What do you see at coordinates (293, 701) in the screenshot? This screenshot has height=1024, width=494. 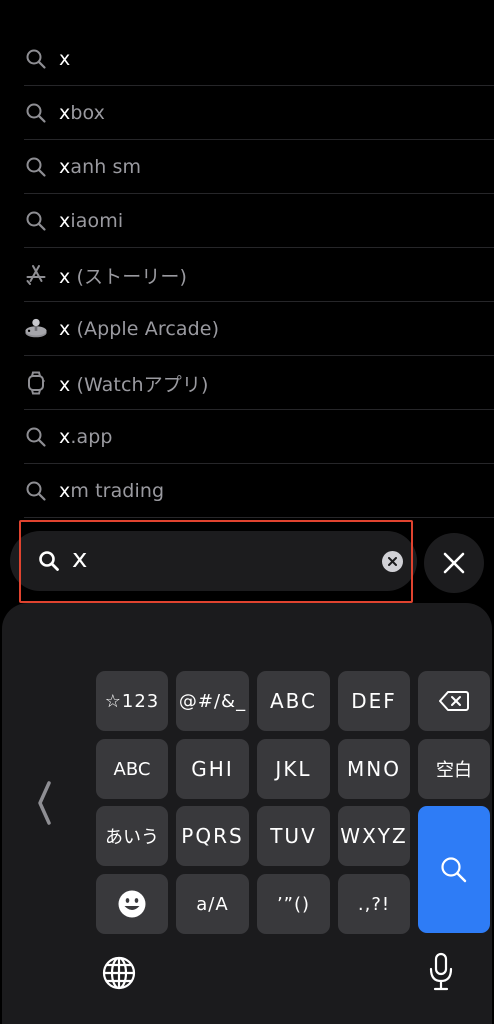 I see `key-abc: ABC` at bounding box center [293, 701].